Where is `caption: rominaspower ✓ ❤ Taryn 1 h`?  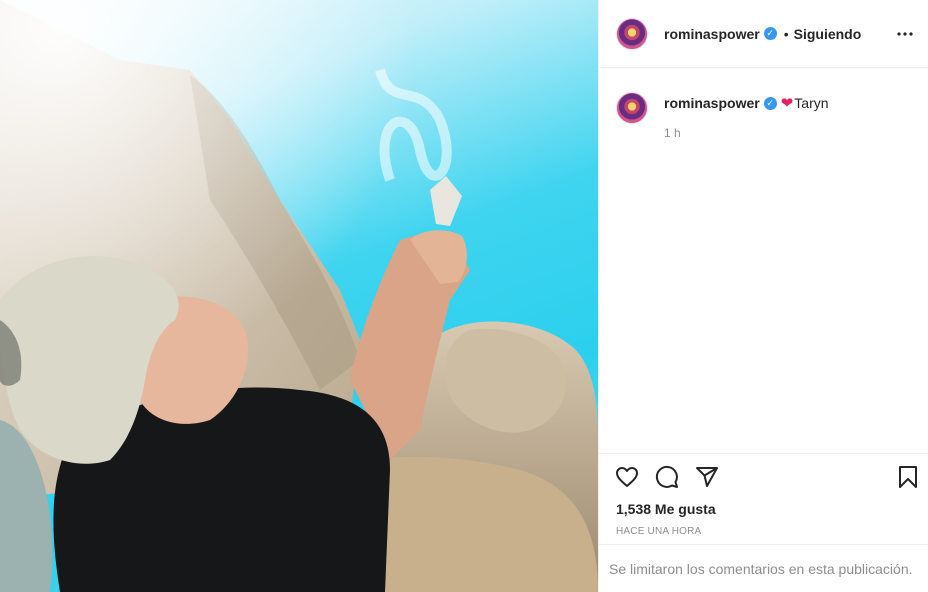
caption: rominaspower ✓ ❤ Taryn 1 h is located at coordinates (722, 116).